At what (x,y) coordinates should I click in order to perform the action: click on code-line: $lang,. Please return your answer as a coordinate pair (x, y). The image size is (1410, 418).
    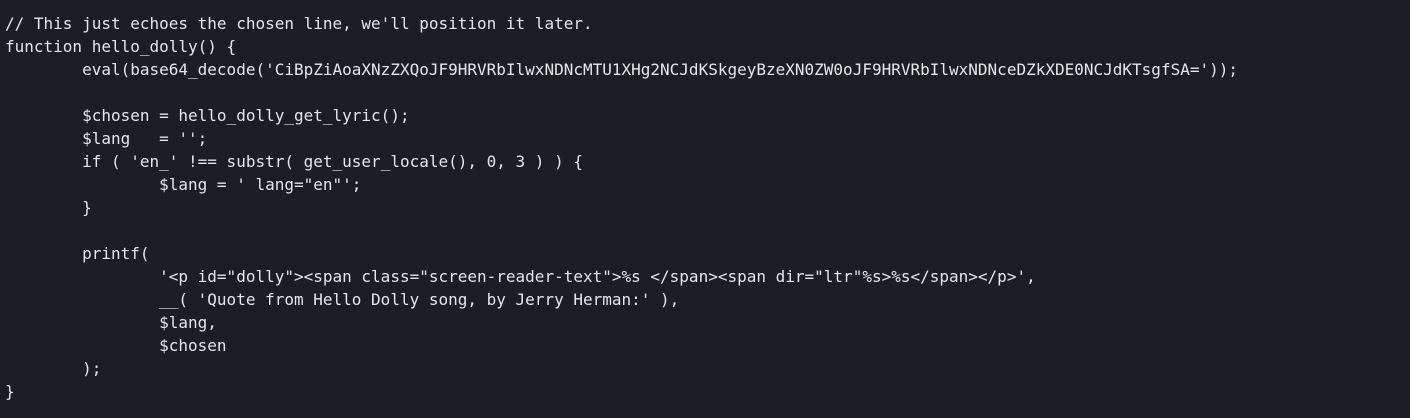
    Looking at the image, I should click on (707, 322).